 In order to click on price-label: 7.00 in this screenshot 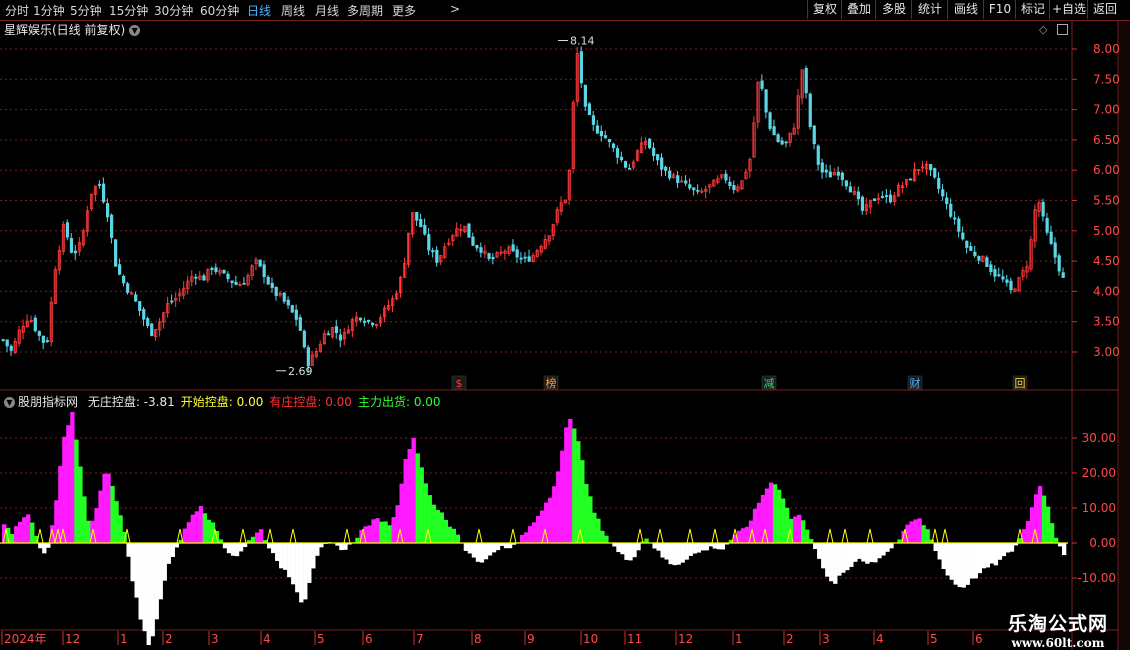, I will do `click(1106, 110)`.